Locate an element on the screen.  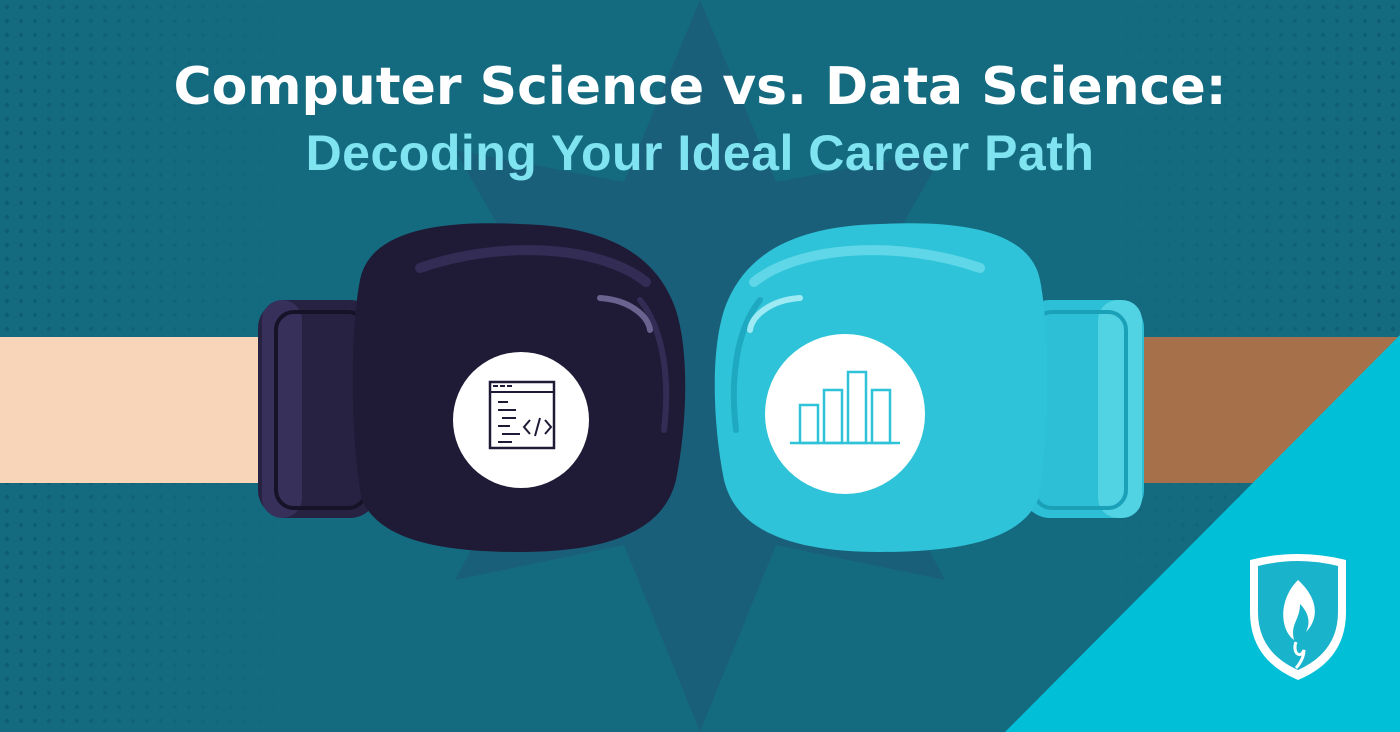
left-arm is located at coordinates (150, 410).